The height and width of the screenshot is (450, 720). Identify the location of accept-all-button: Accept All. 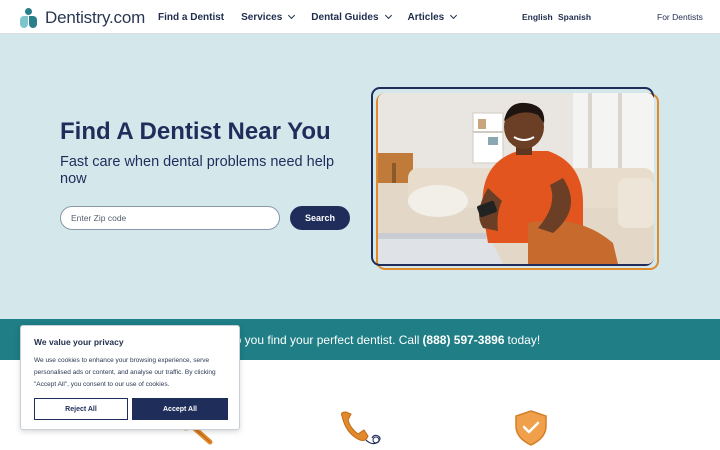
(180, 409).